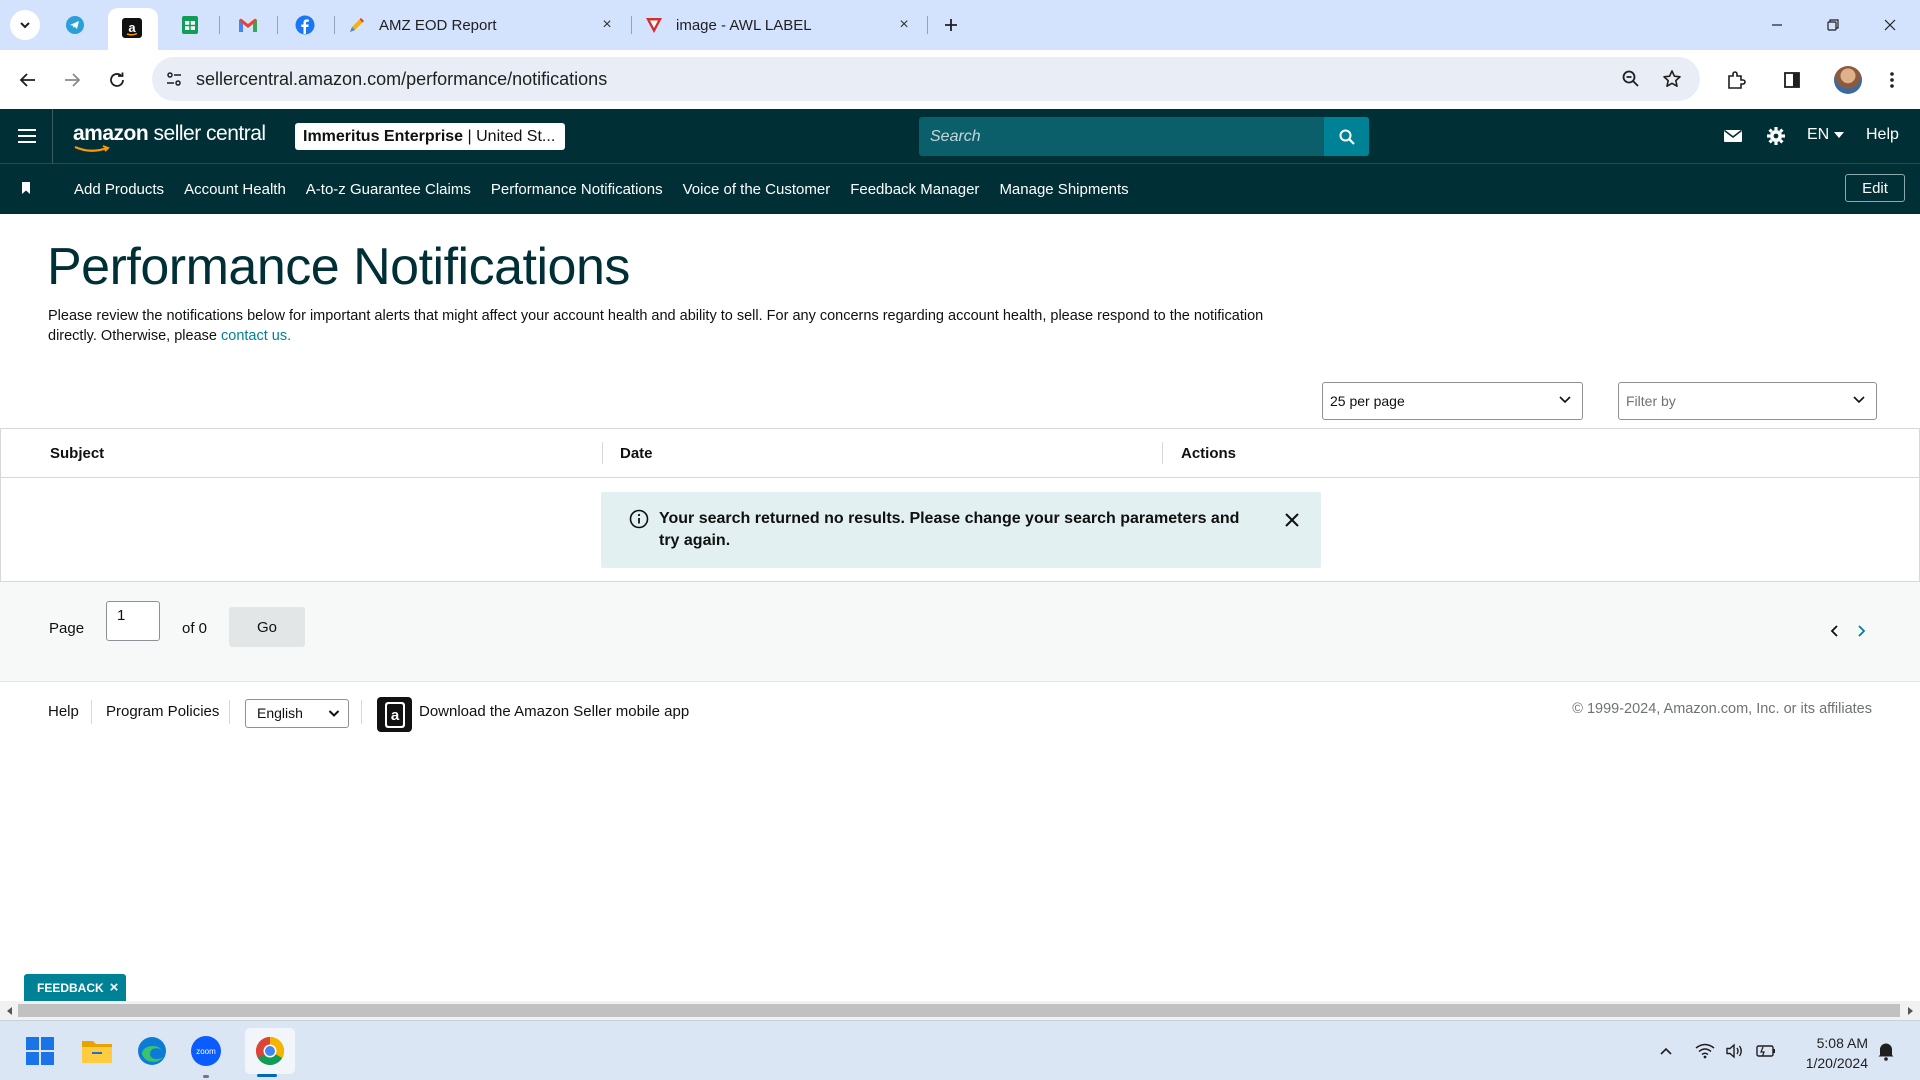 This screenshot has height=1080, width=1920. What do you see at coordinates (577, 189) in the screenshot?
I see `nav-performance-notifications: Performance Notifications` at bounding box center [577, 189].